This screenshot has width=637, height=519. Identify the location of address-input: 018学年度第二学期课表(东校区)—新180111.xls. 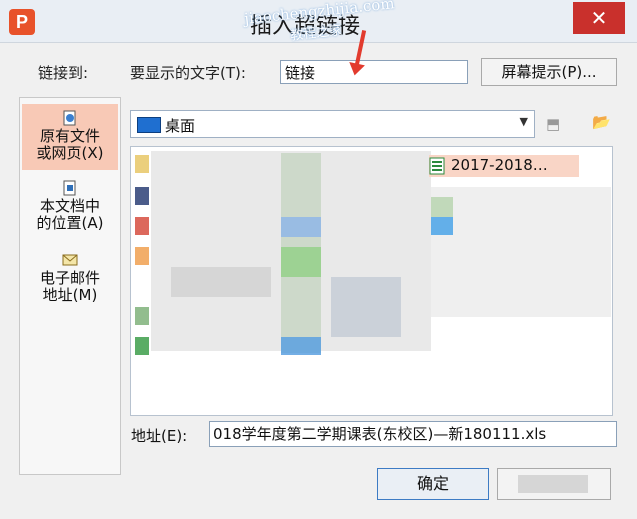
(413, 434).